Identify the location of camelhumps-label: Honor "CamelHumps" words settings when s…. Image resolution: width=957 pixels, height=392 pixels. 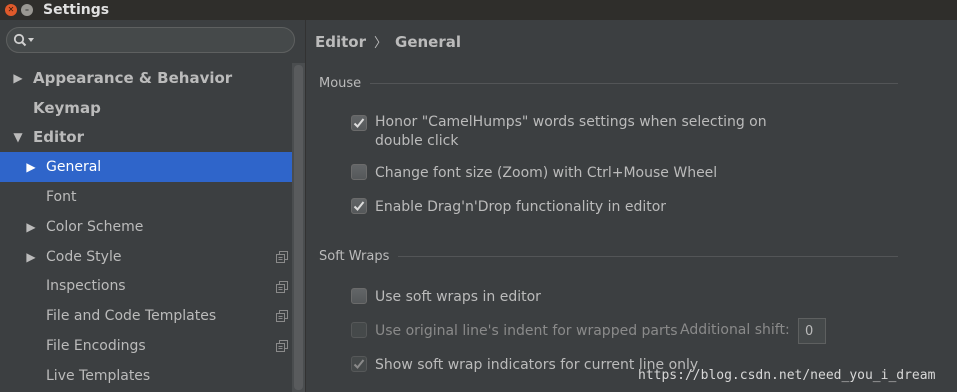
(571, 131).